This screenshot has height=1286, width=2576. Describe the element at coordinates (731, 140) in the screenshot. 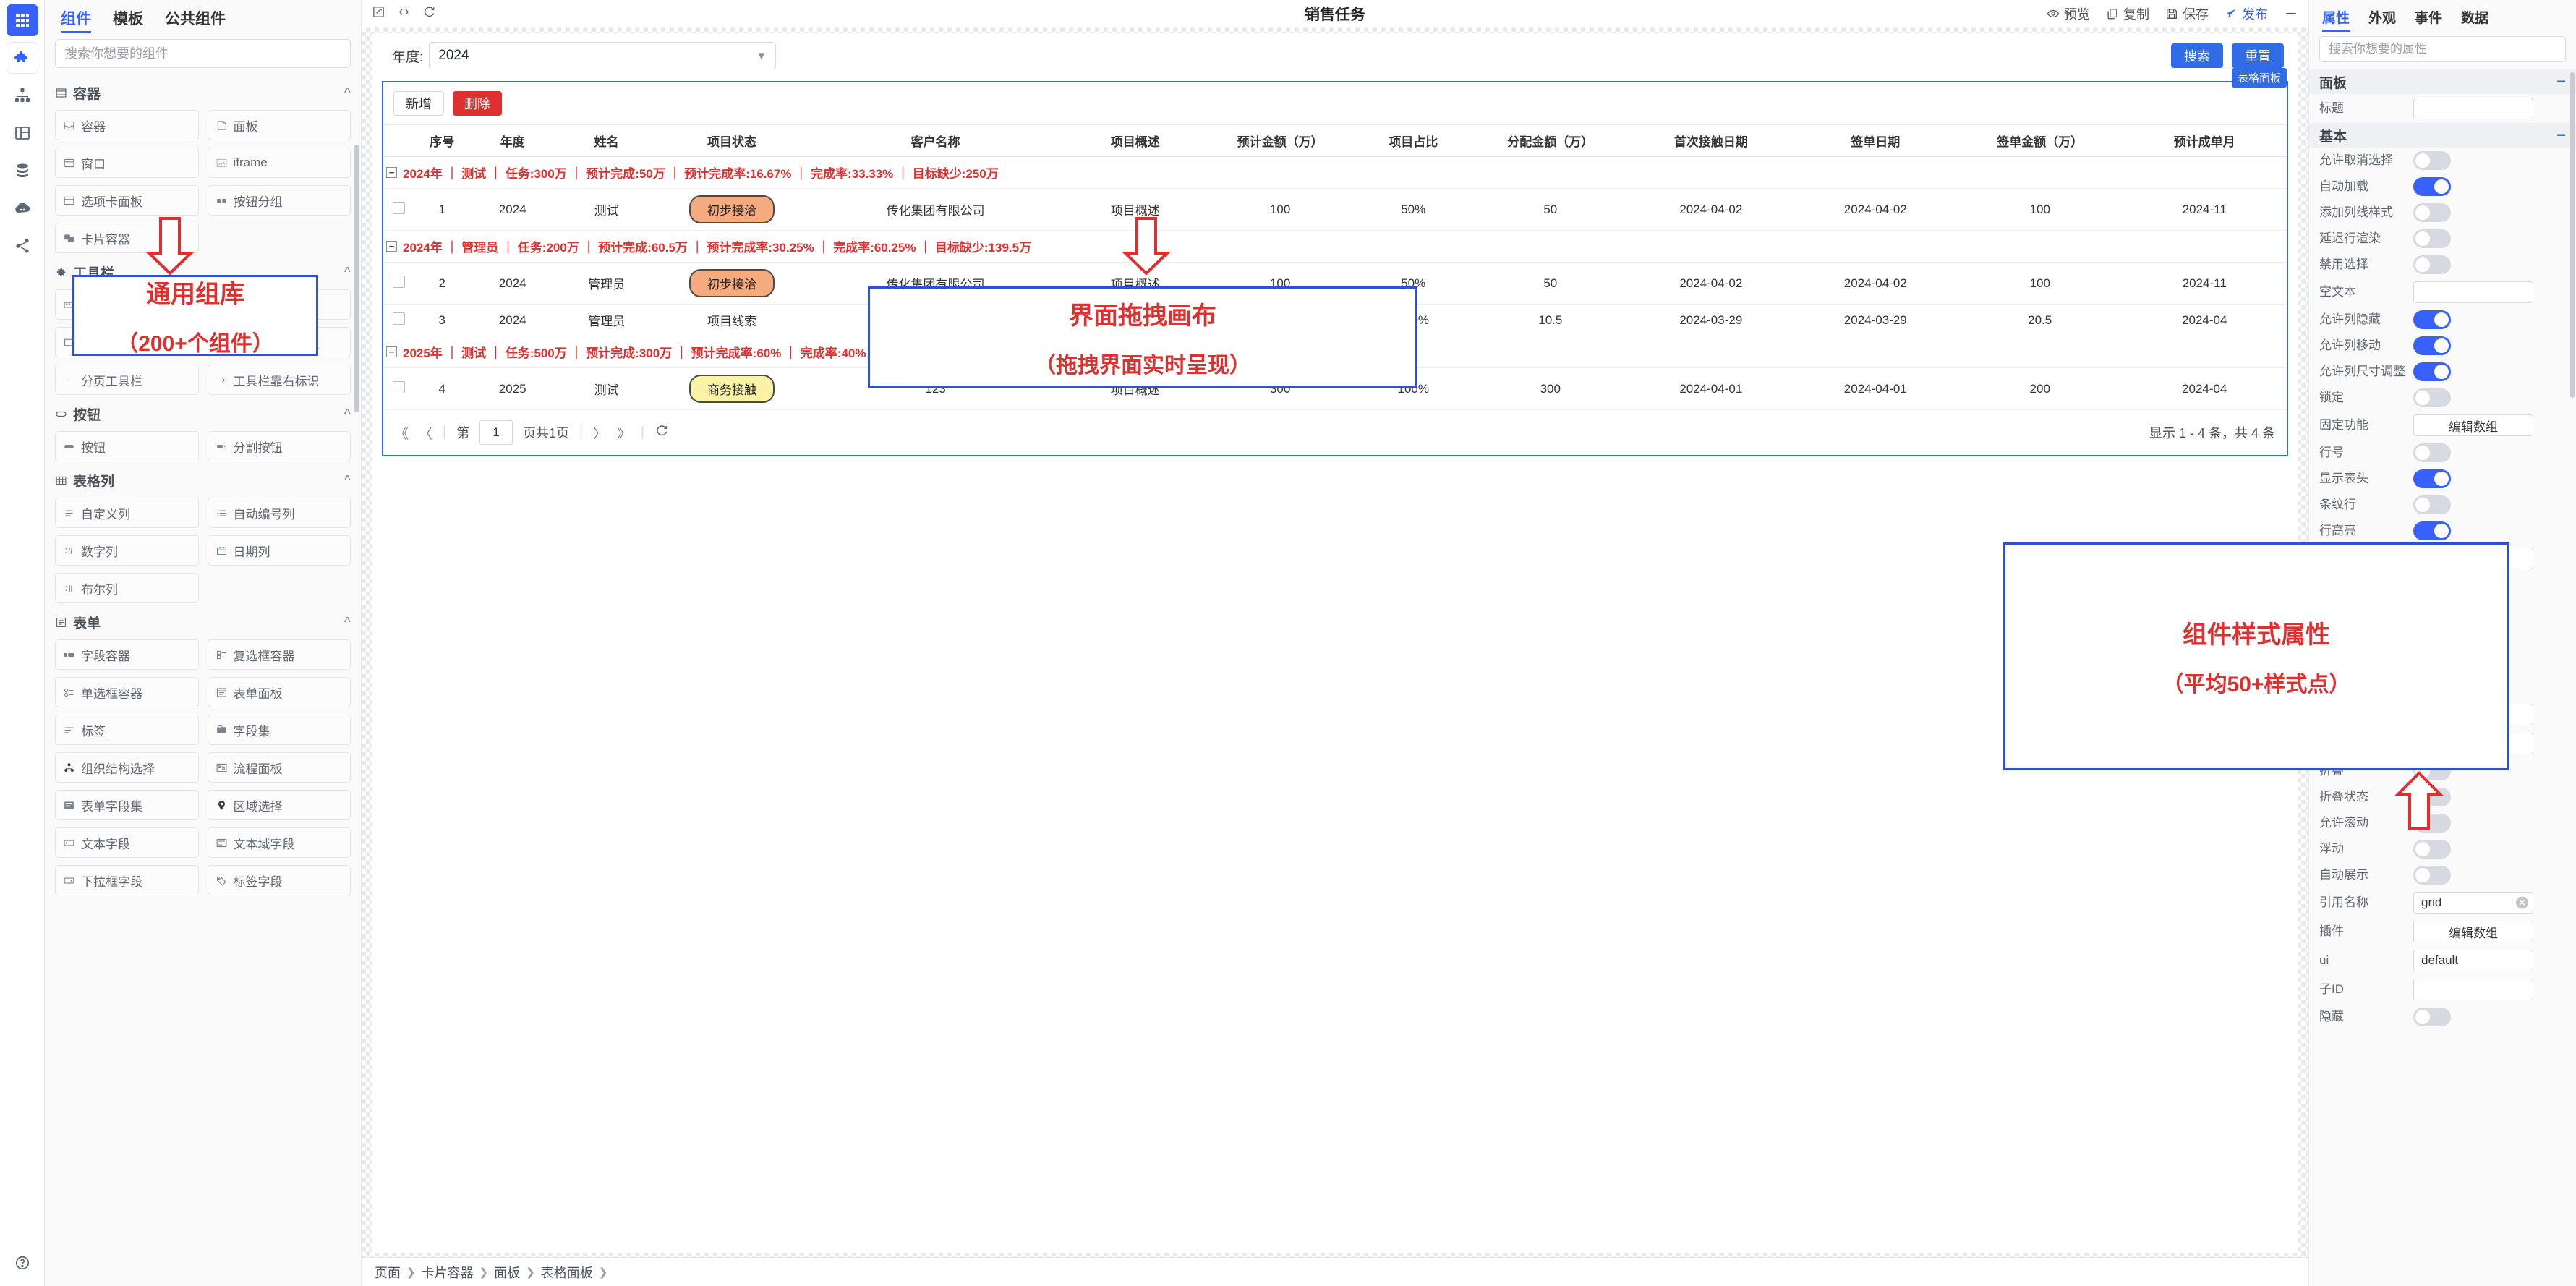

I see `col-status: 项目状态` at that location.